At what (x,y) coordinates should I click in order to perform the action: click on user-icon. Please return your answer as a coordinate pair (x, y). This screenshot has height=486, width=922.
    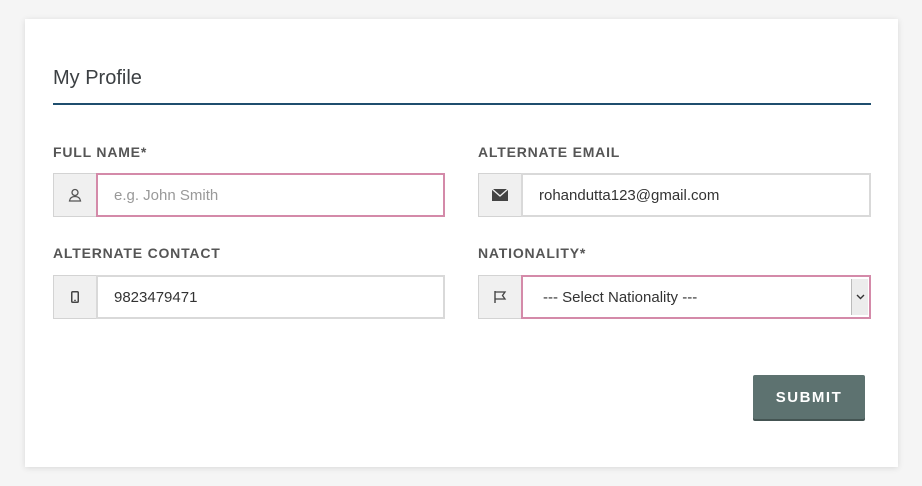
    Looking at the image, I should click on (74, 195).